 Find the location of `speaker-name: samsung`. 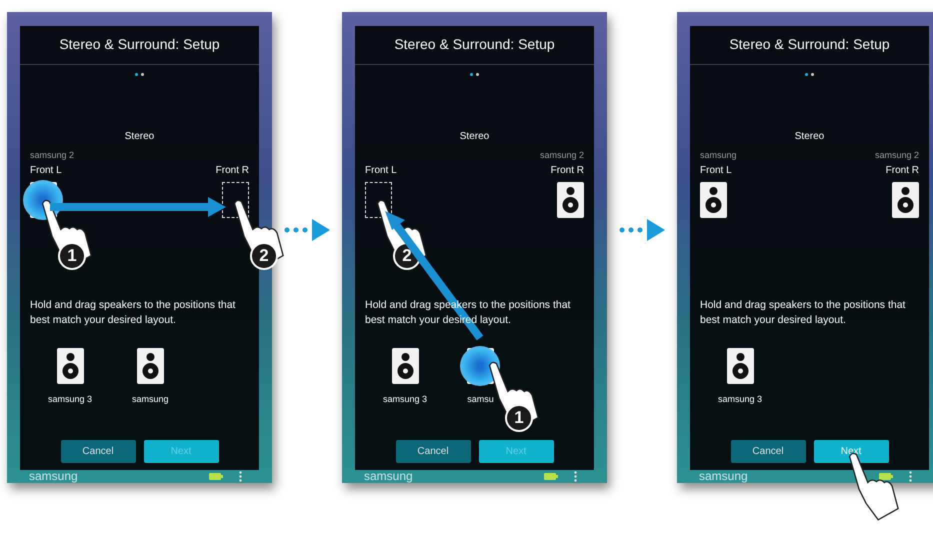

speaker-name: samsung is located at coordinates (150, 399).